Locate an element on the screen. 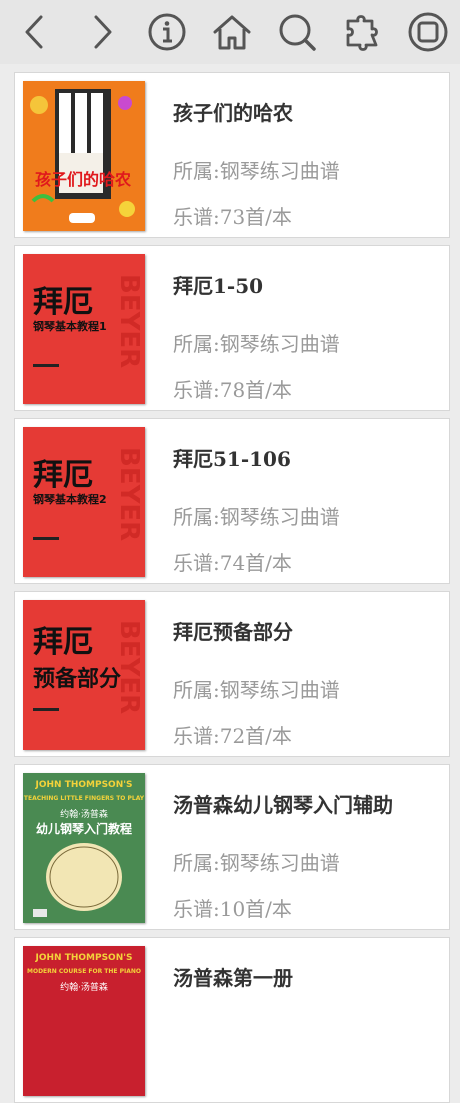  book-score-count: 乐谱:72首/本 is located at coordinates (232, 736).